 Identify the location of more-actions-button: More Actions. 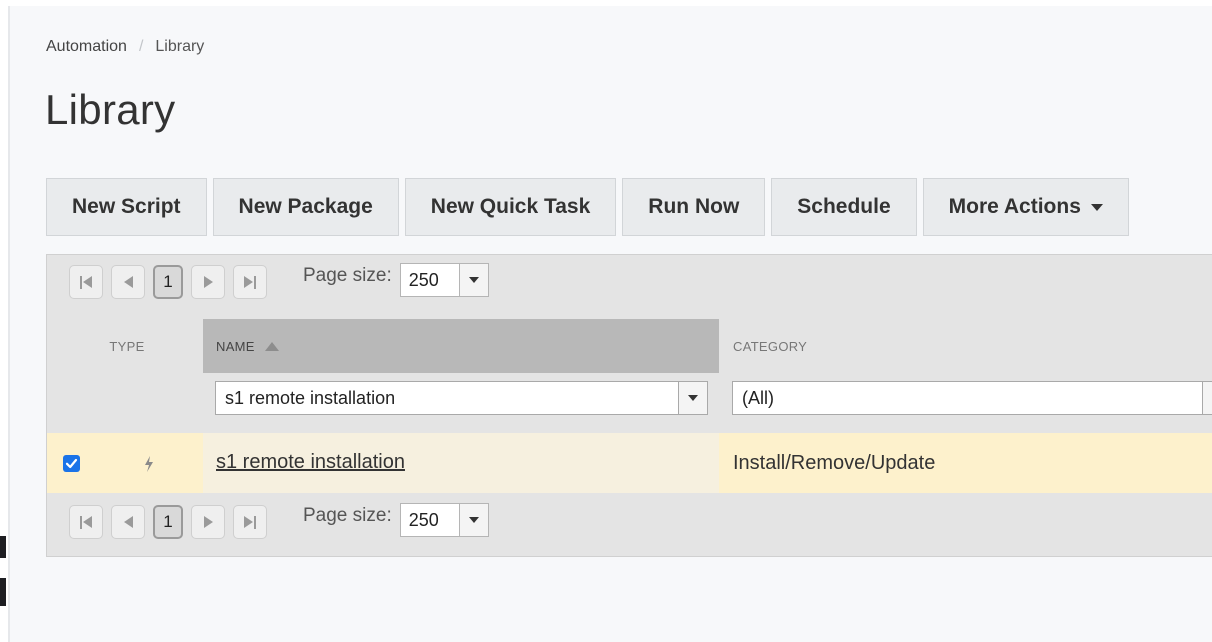
(1025, 207).